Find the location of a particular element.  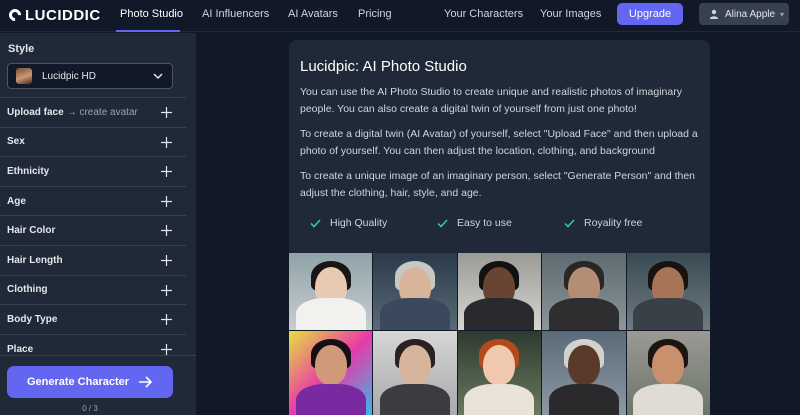

user-name: Alina Apple is located at coordinates (750, 14).